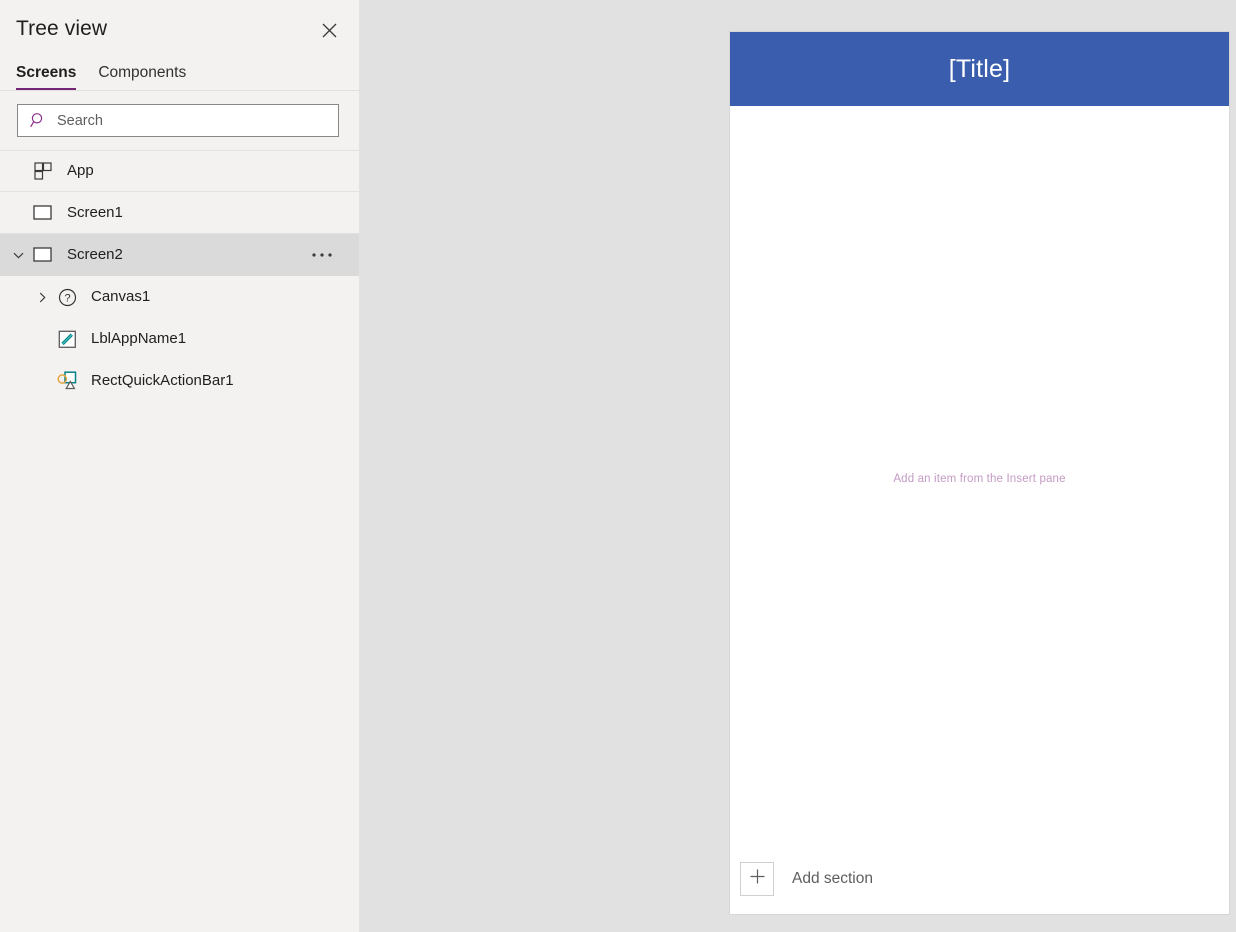 This screenshot has width=1236, height=932. I want to click on search-container, so click(179, 120).